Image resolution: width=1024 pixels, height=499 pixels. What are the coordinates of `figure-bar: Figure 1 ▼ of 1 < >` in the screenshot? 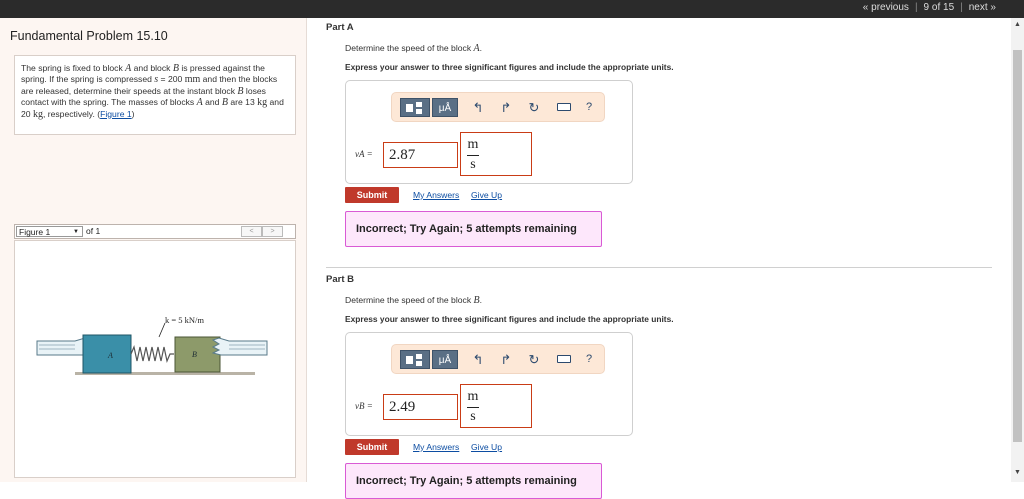 It's located at (155, 231).